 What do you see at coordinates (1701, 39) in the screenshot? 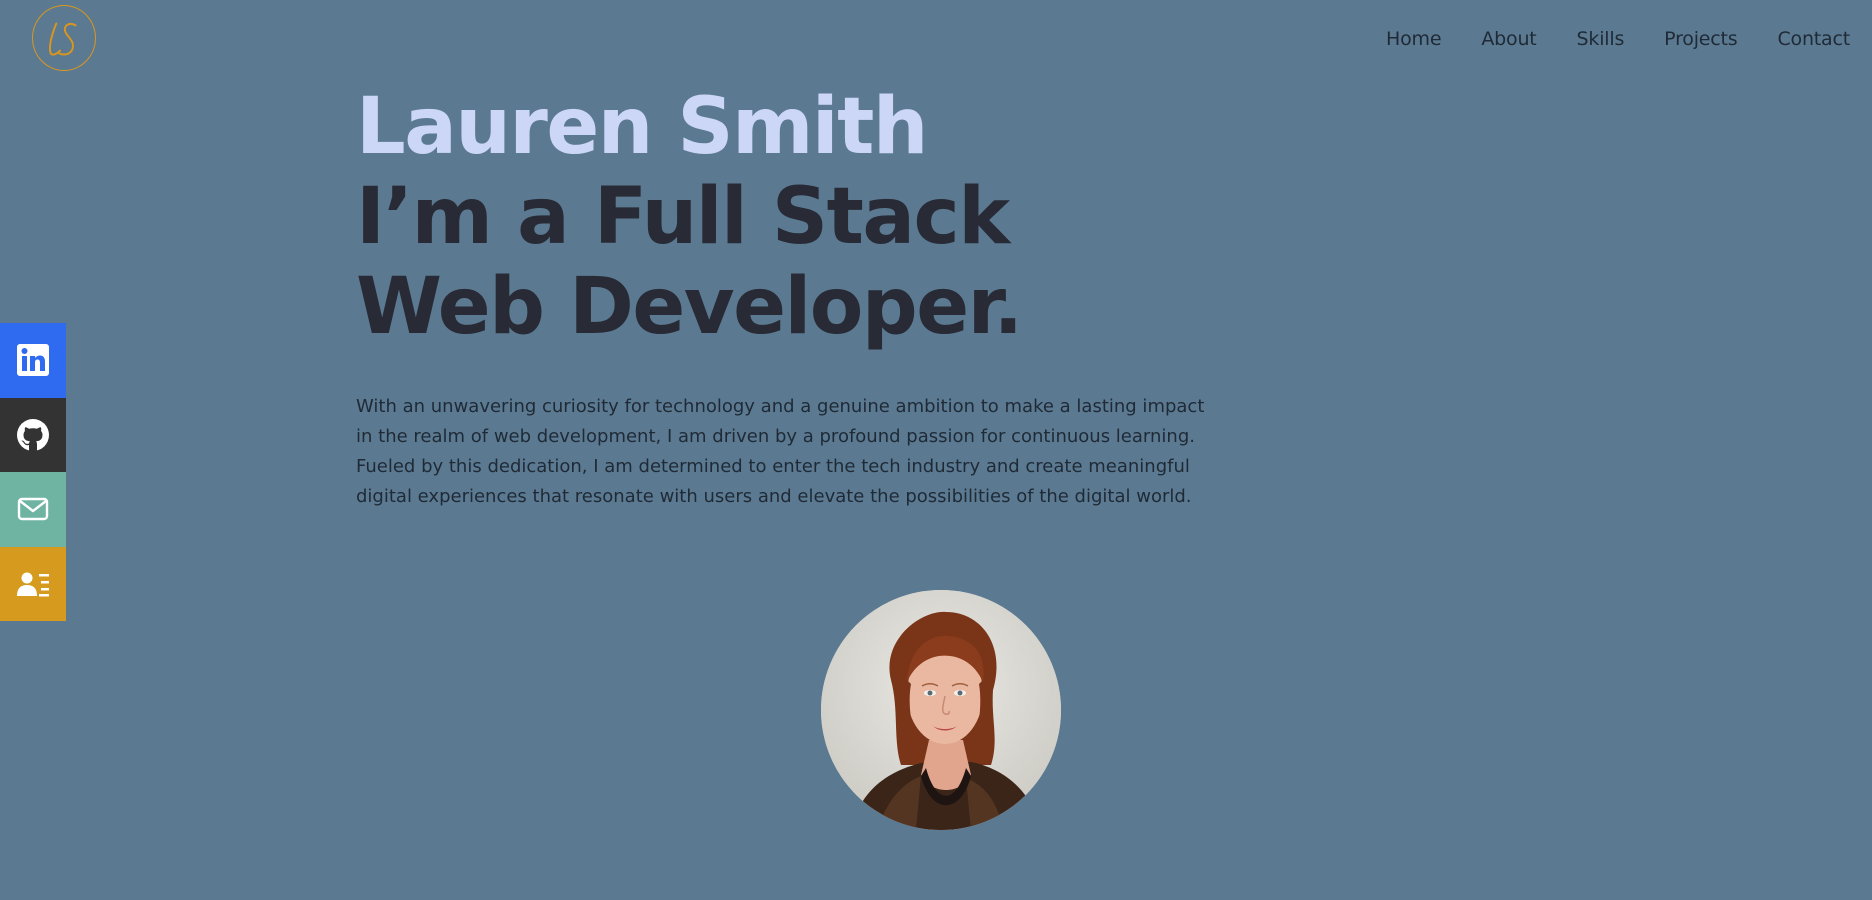
I see `nav-projects: Projects` at bounding box center [1701, 39].